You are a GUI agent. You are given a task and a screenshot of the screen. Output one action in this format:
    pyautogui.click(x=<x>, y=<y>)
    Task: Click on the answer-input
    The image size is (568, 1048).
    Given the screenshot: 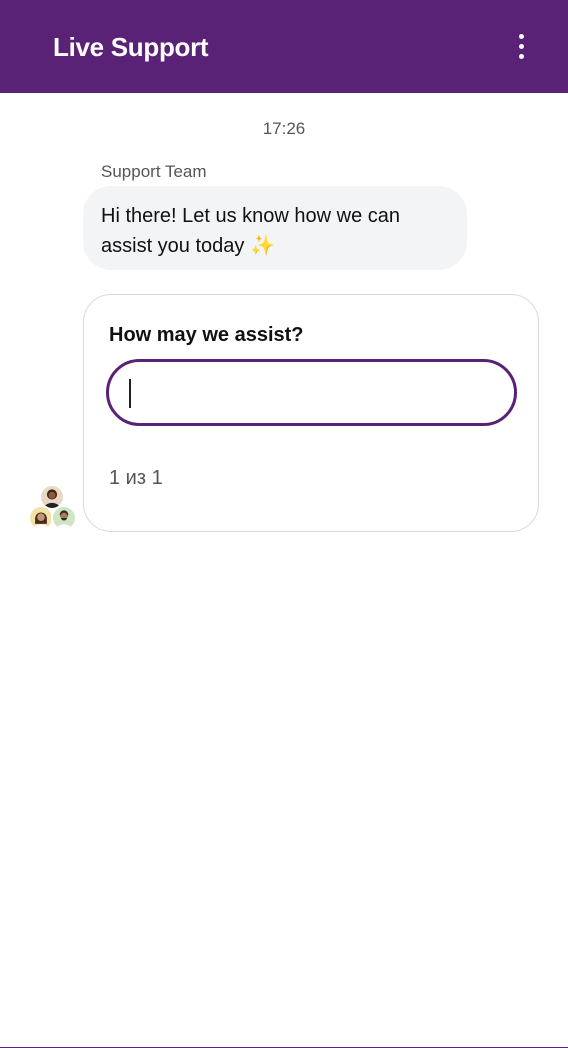 What is the action you would take?
    pyautogui.click(x=312, y=392)
    